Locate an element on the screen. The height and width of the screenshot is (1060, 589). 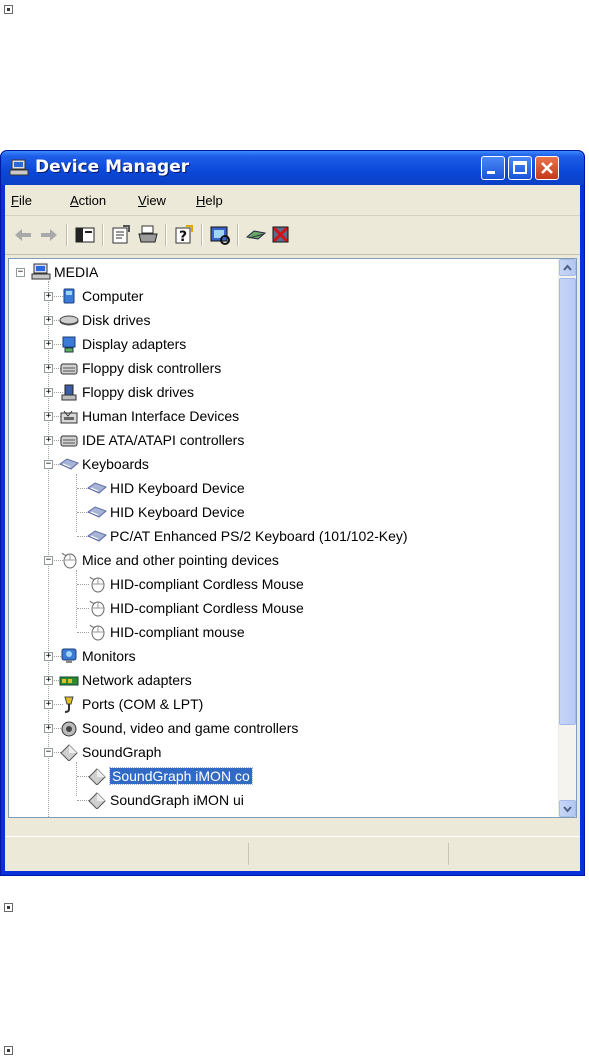
device-icon is located at coordinates (97, 776).